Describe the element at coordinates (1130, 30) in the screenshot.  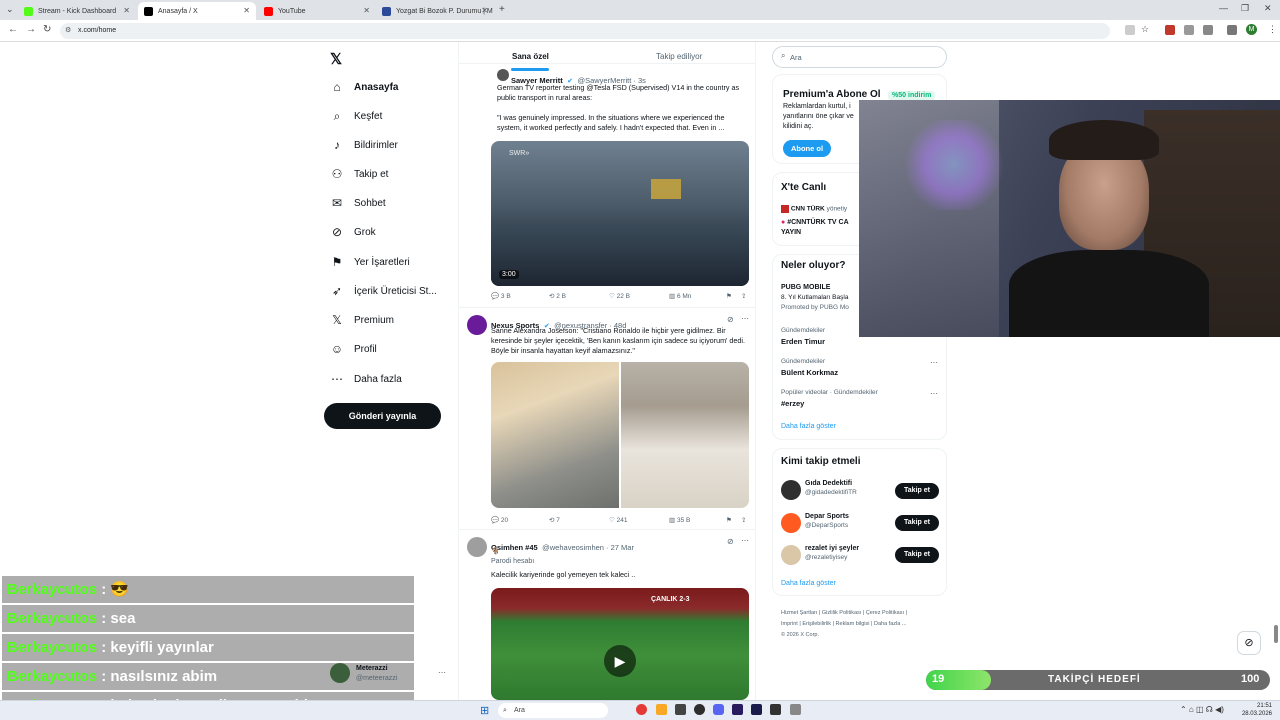
I see `install-app-icon` at that location.